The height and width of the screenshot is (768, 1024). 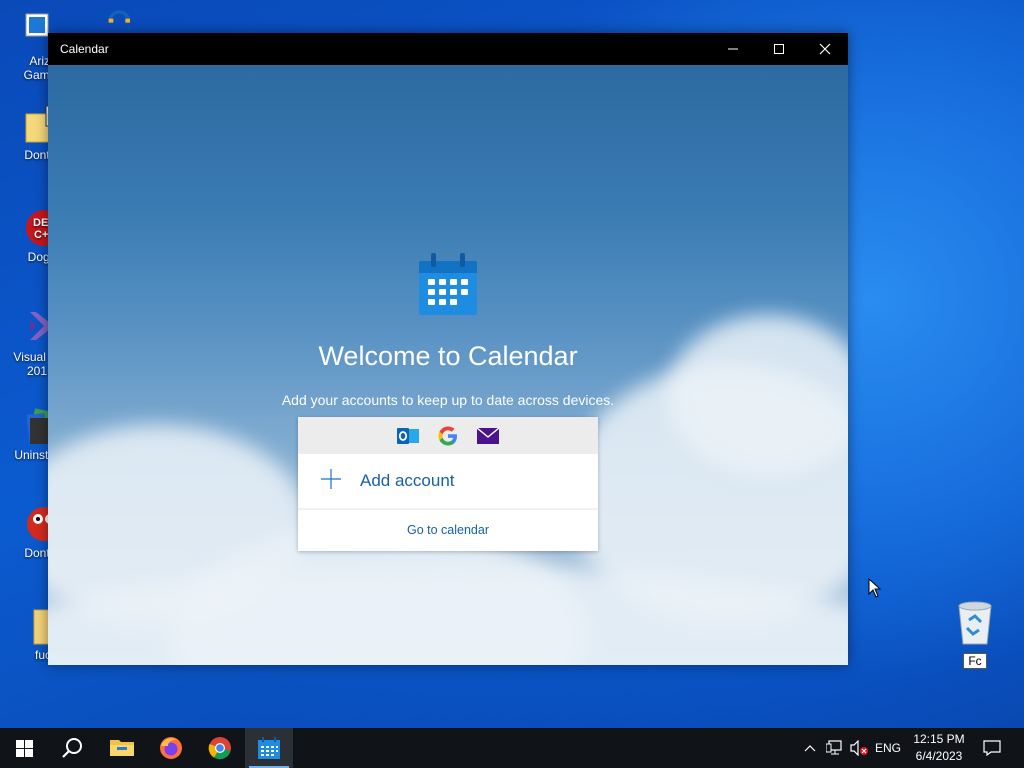 I want to click on provider-strip, so click(x=448, y=435).